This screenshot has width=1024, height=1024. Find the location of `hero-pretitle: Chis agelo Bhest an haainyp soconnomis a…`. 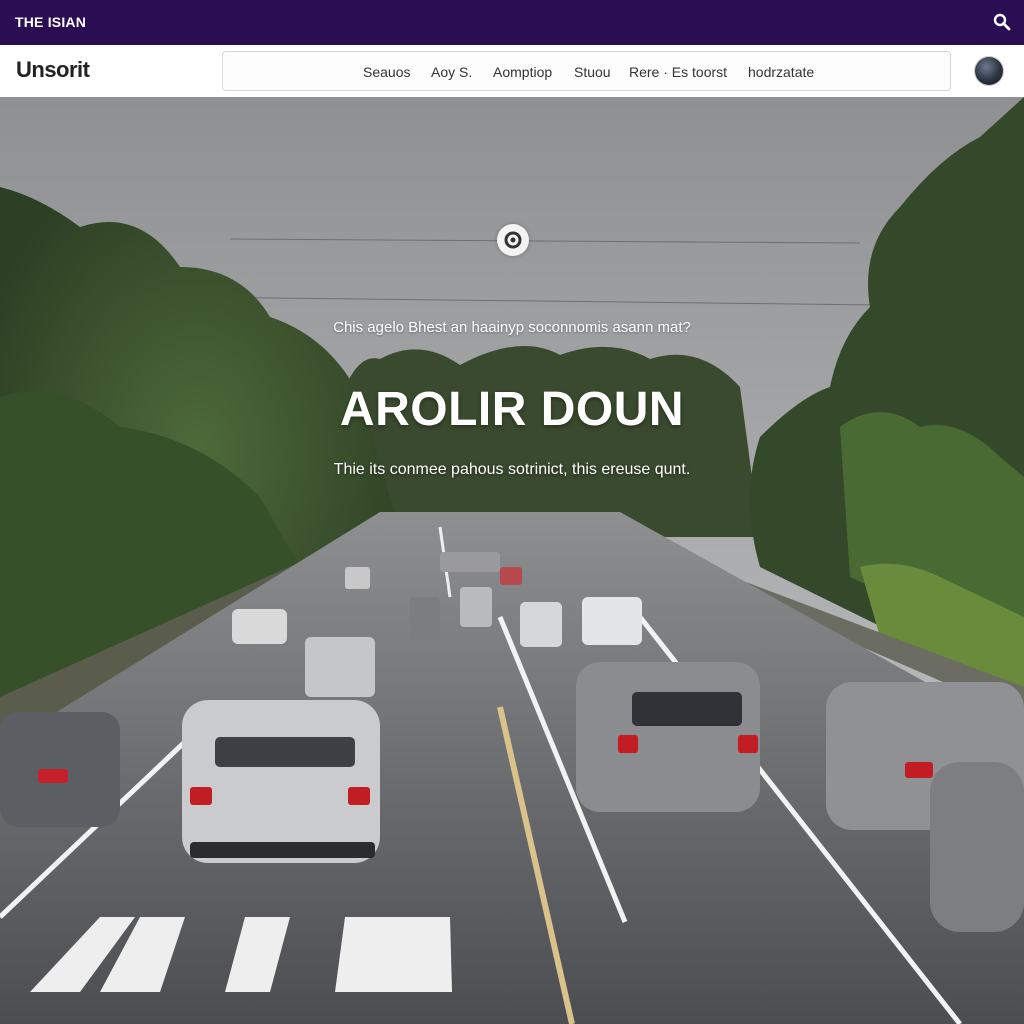

hero-pretitle: Chis agelo Bhest an haainyp soconnomis a… is located at coordinates (512, 327).